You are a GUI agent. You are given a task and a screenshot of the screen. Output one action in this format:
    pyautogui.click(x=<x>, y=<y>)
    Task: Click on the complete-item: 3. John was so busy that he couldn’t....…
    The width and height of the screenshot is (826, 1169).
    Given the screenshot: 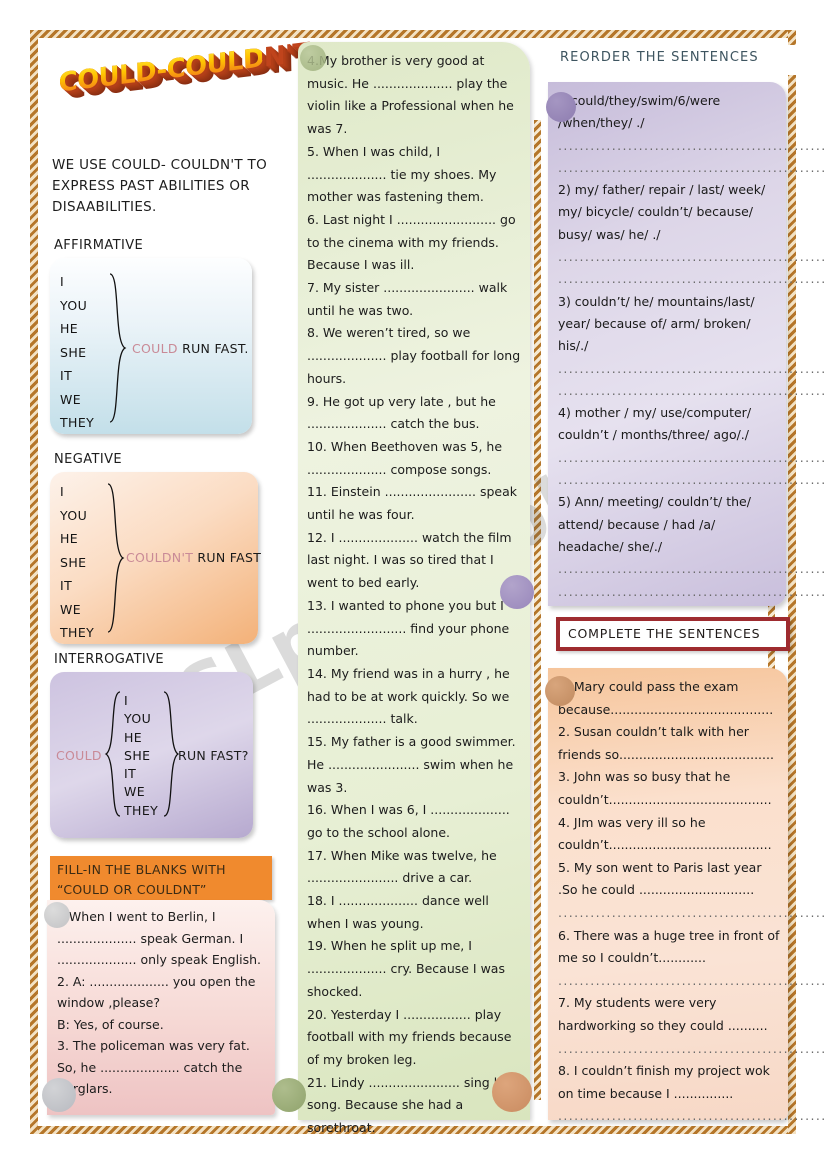 What is the action you would take?
    pyautogui.click(x=665, y=788)
    